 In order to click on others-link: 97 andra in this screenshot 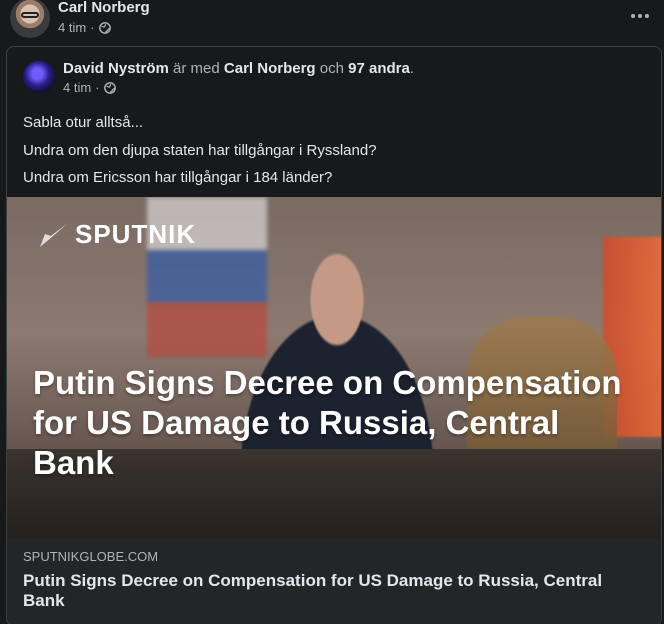, I will do `click(379, 68)`.